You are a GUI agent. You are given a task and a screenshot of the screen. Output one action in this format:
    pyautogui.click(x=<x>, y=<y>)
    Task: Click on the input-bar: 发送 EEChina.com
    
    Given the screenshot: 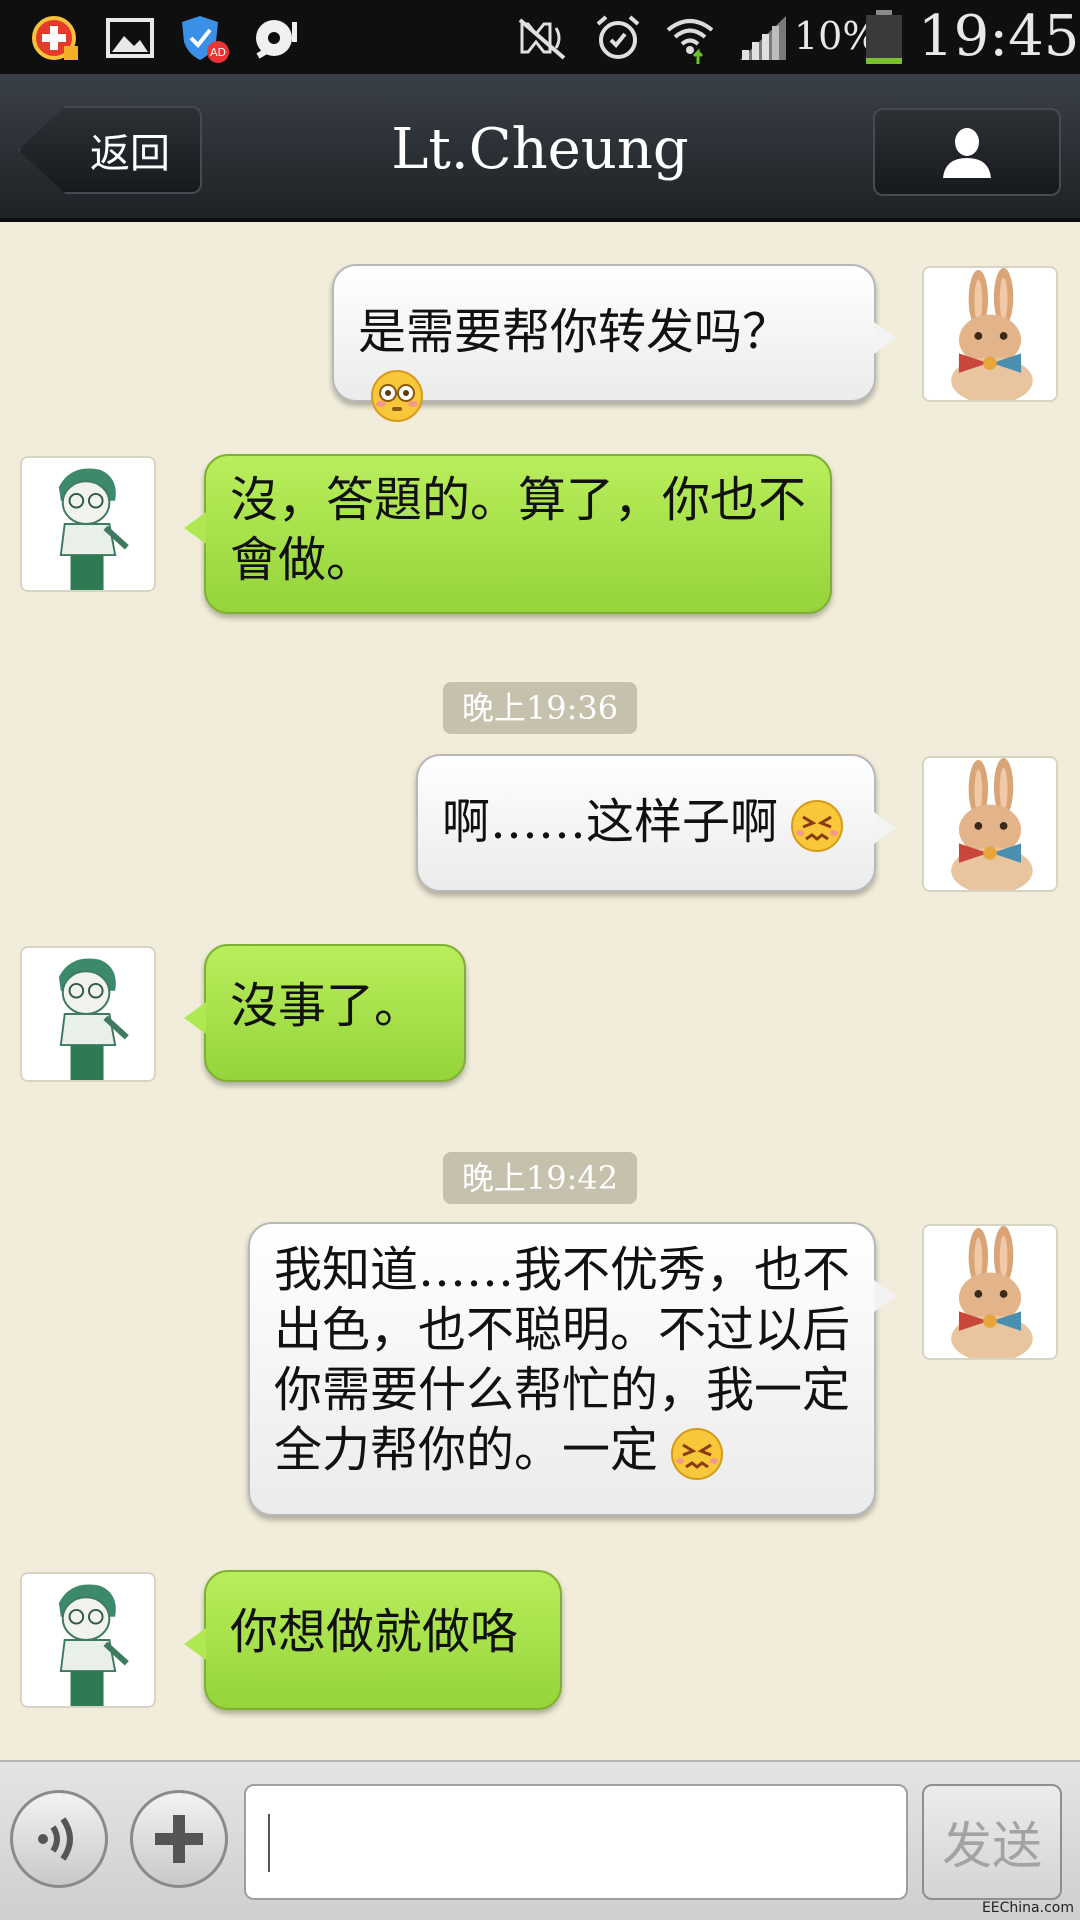 What is the action you would take?
    pyautogui.click(x=540, y=1840)
    